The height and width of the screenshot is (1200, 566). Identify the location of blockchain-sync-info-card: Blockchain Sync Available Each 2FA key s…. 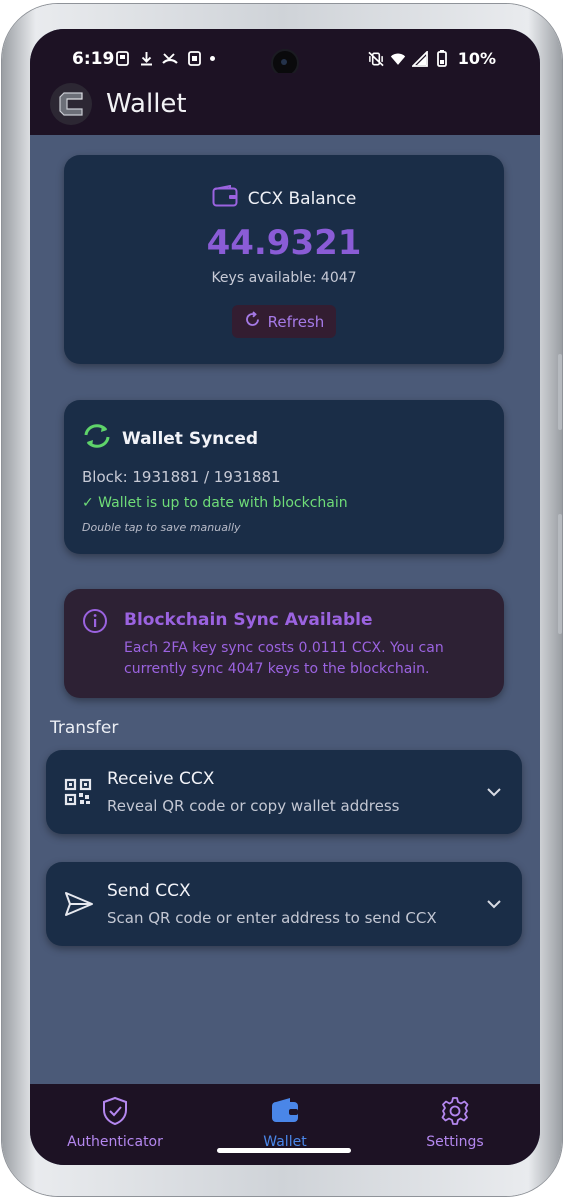
(284, 643).